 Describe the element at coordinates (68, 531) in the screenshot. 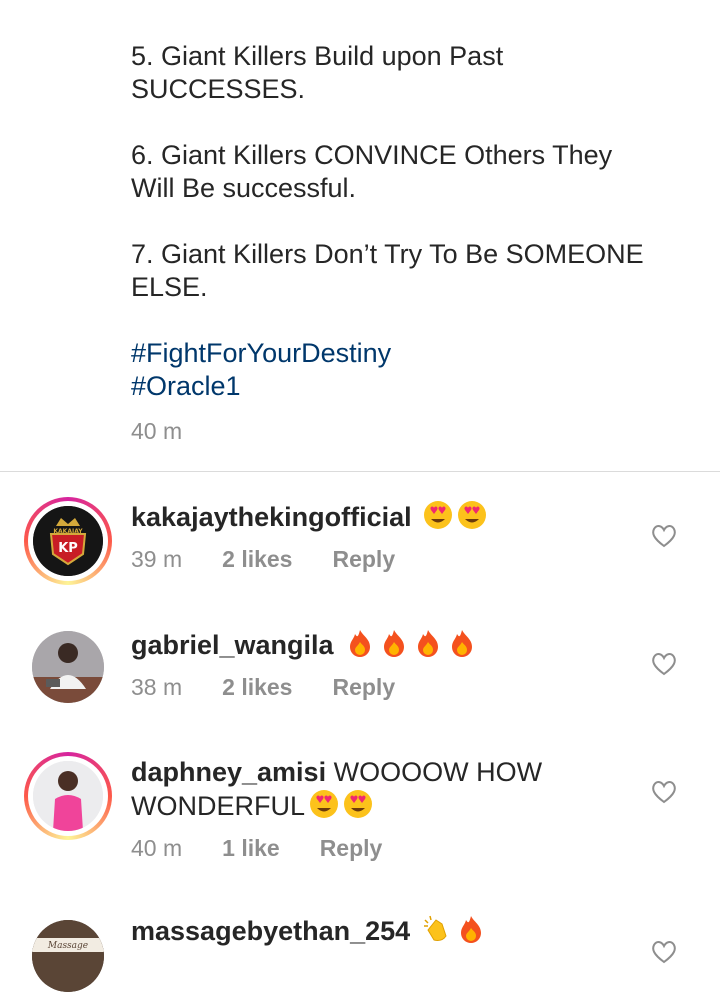

I see `avatar-brand-text: KAKAJAY` at that location.